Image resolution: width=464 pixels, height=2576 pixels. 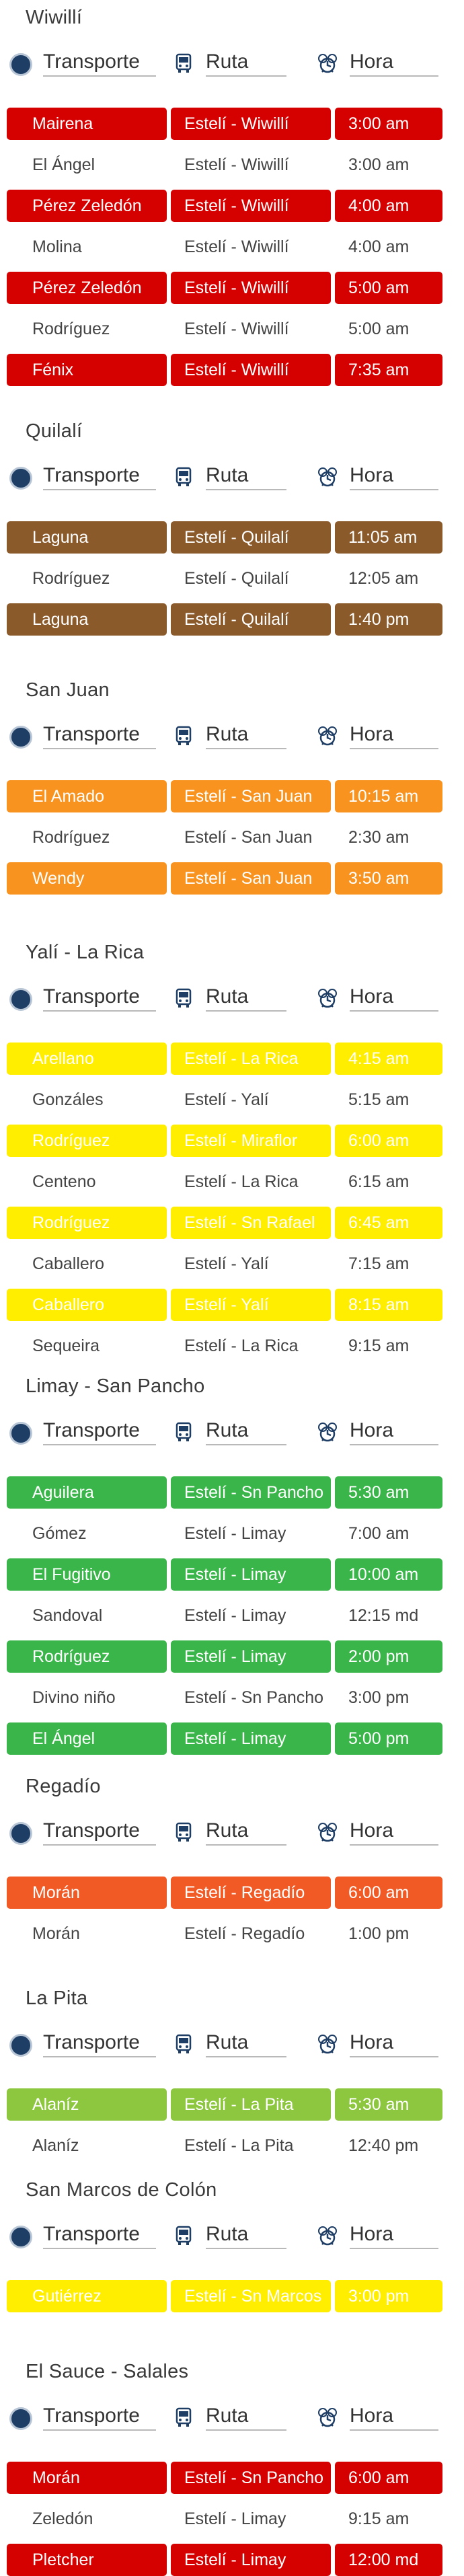 What do you see at coordinates (87, 124) in the screenshot?
I see `transport-cell: Mairena` at bounding box center [87, 124].